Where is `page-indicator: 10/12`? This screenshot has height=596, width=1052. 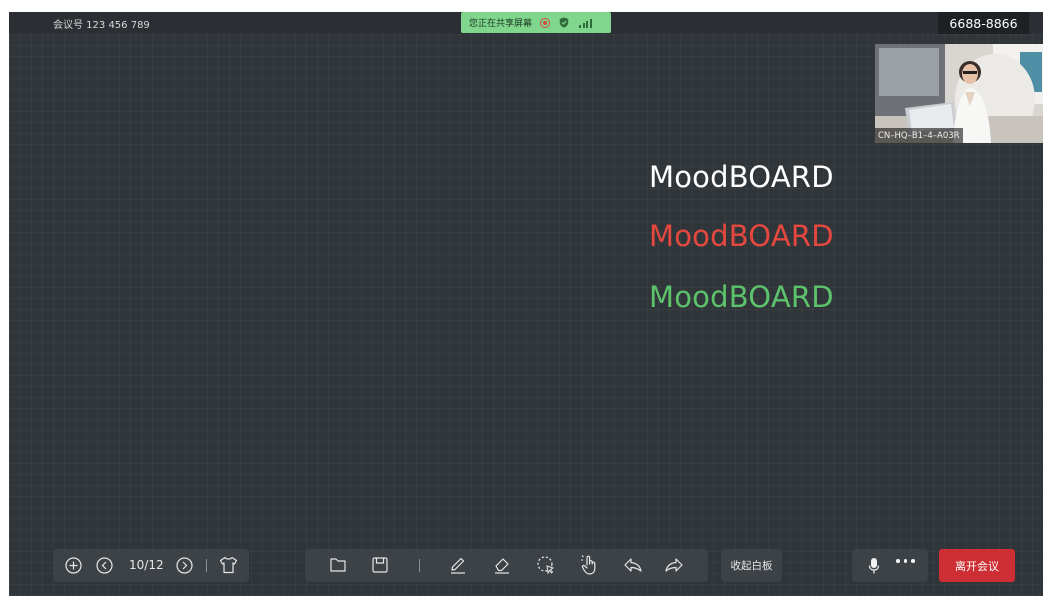 page-indicator: 10/12 is located at coordinates (146, 565).